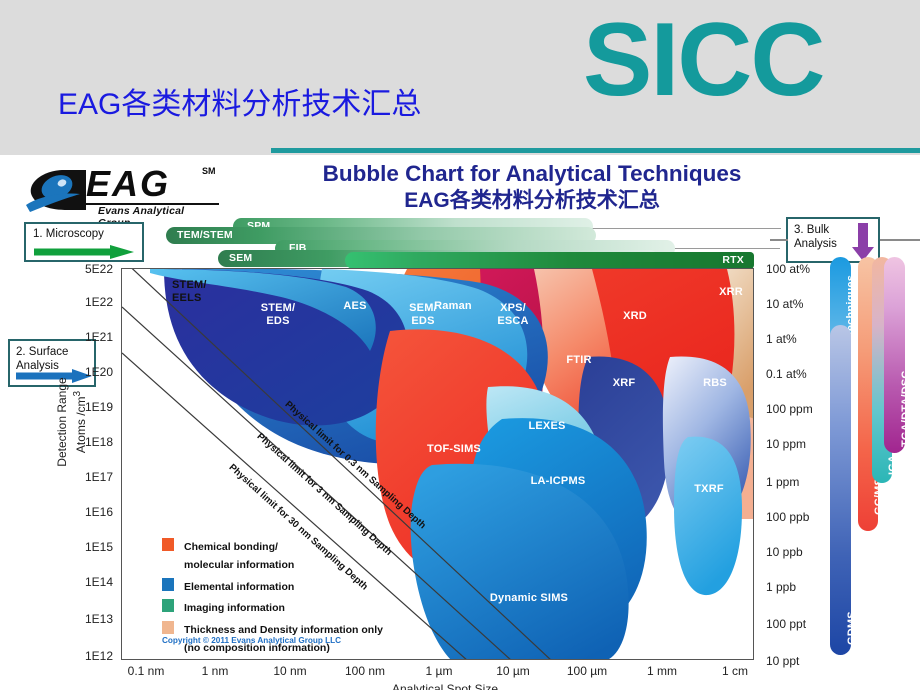 This screenshot has height=690, width=920. Describe the element at coordinates (215, 671) in the screenshot. I see `xtick-1: 1 nm` at that location.